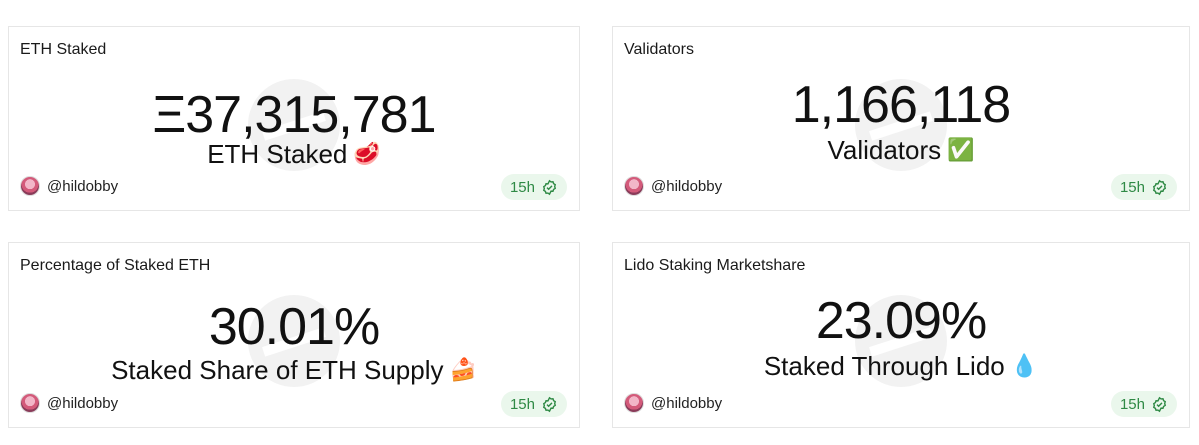 This screenshot has width=1199, height=445. I want to click on droplet-emoji-icon: 💧, so click(1024, 365).